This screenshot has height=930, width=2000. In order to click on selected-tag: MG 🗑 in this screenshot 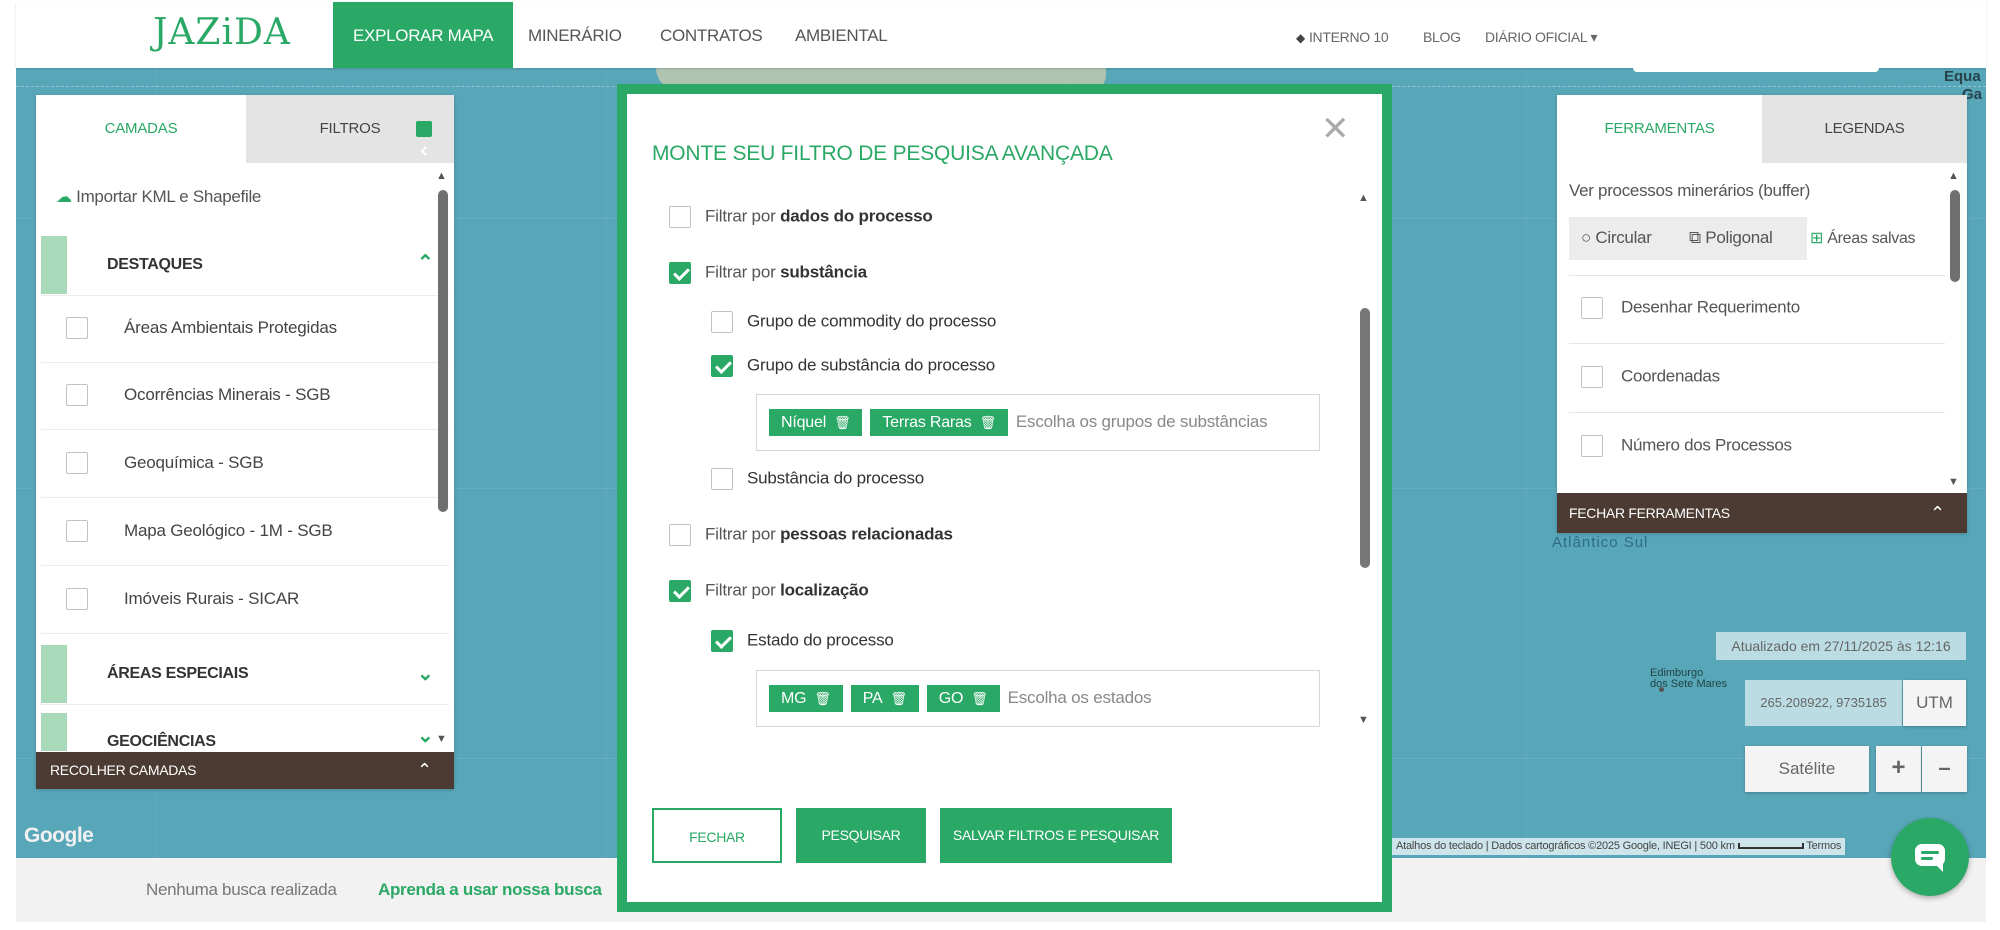, I will do `click(806, 698)`.